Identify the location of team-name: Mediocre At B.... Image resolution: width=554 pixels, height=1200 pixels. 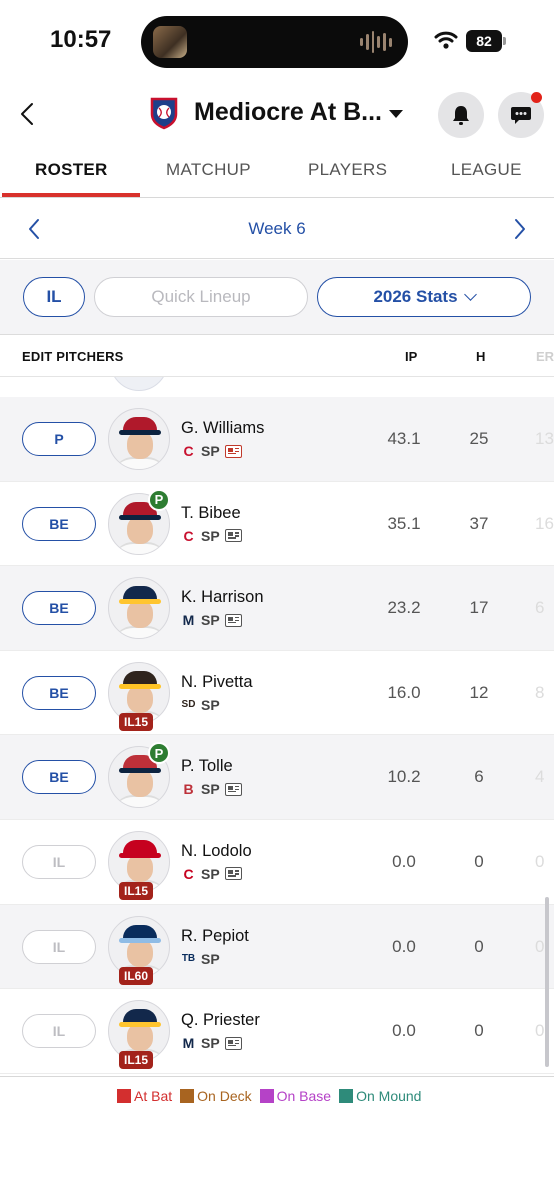
(288, 112).